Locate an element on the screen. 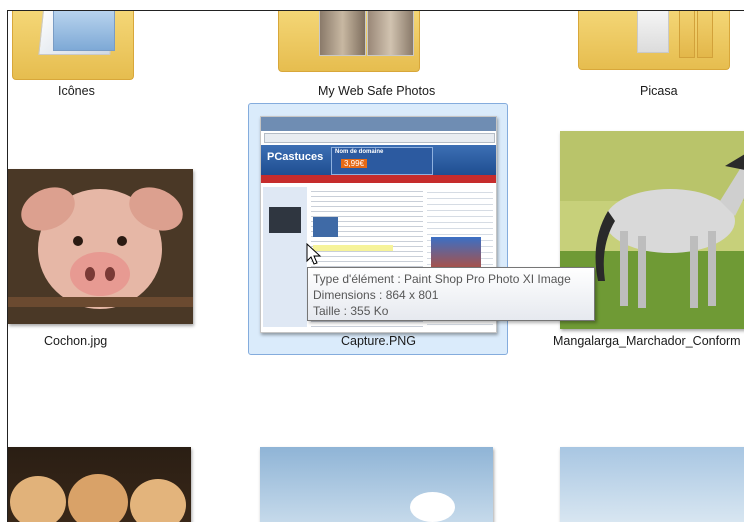  folder-label: My Web Safe Photos is located at coordinates (377, 91).